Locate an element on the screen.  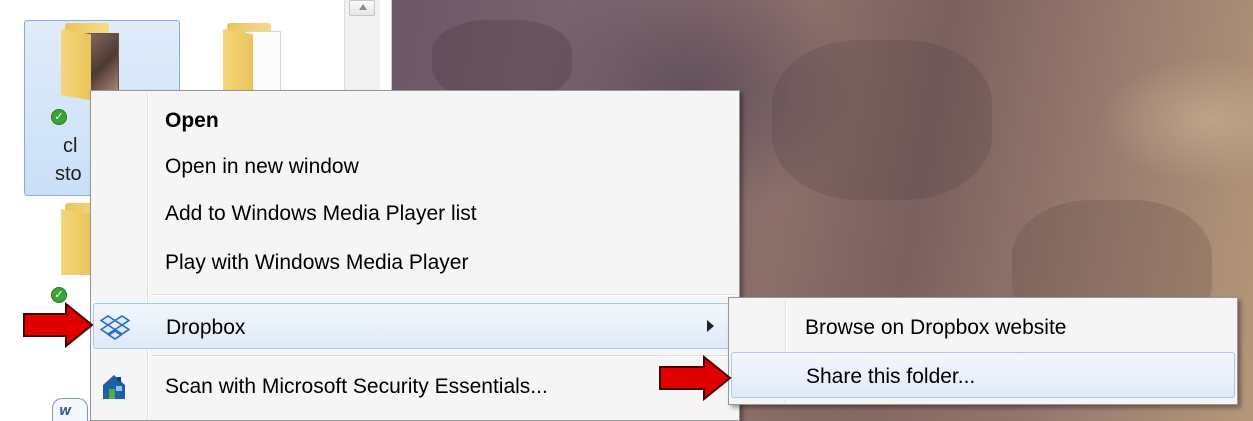
folder-item is located at coordinates (260, 60).